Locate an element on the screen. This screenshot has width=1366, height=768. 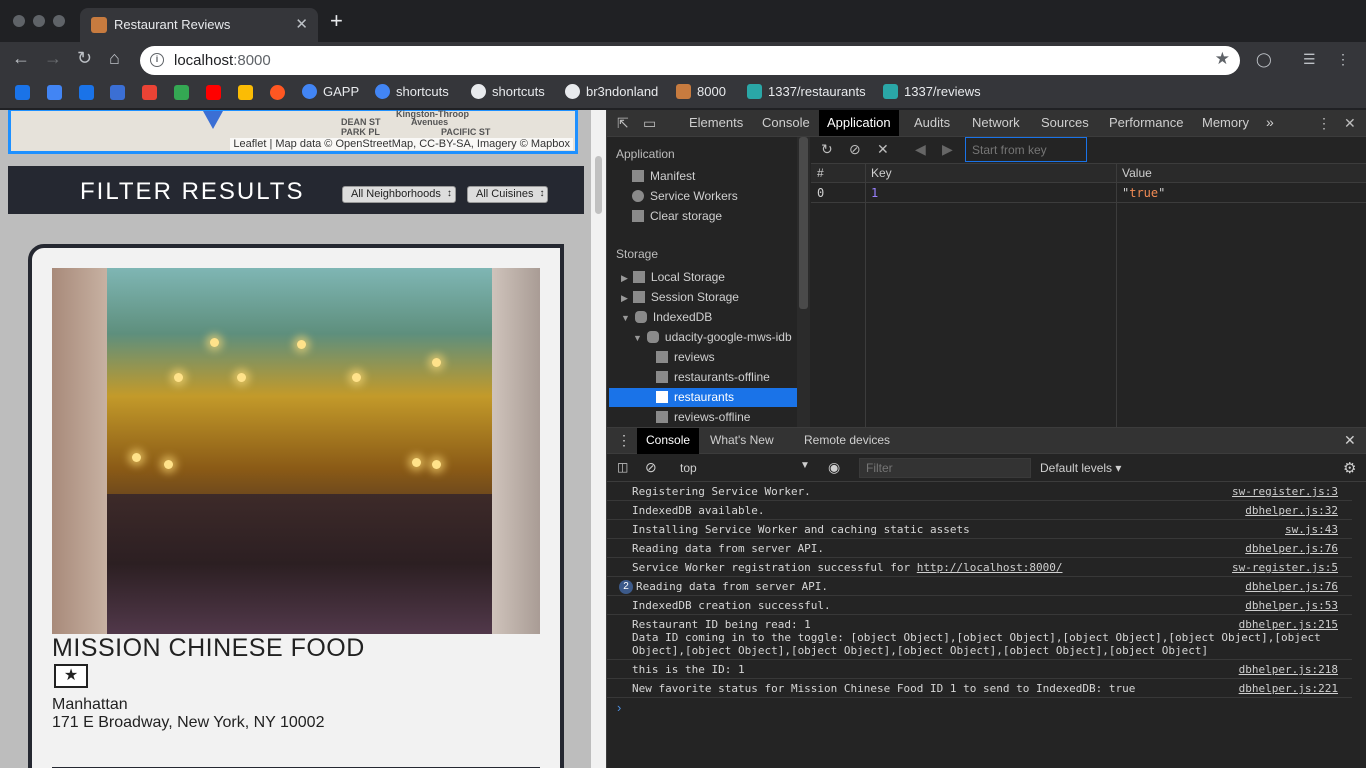
gmail-bookmark-icon is located at coordinates (149, 92).